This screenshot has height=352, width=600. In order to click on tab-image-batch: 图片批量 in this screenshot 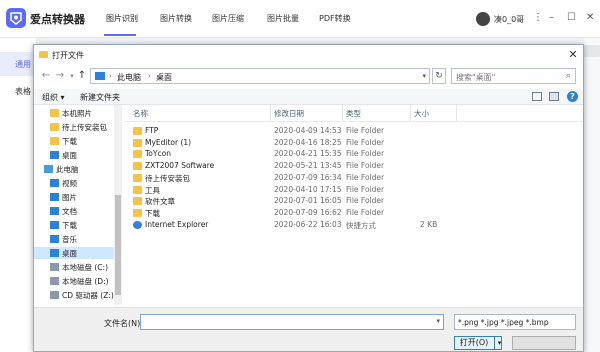, I will do `click(283, 18)`.